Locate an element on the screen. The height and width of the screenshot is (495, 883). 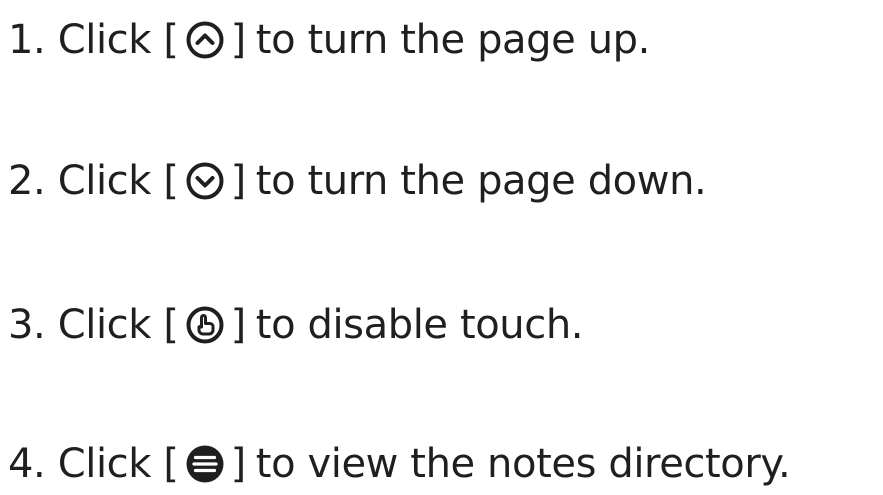
instruction-step-4: 4. Click [ ] to view the notes directory. is located at coordinates (399, 464).